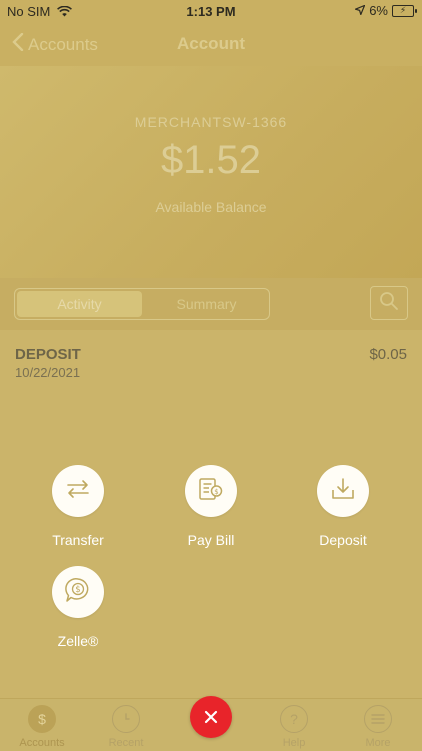  I want to click on segment-bar: Activity Summary, so click(211, 304).